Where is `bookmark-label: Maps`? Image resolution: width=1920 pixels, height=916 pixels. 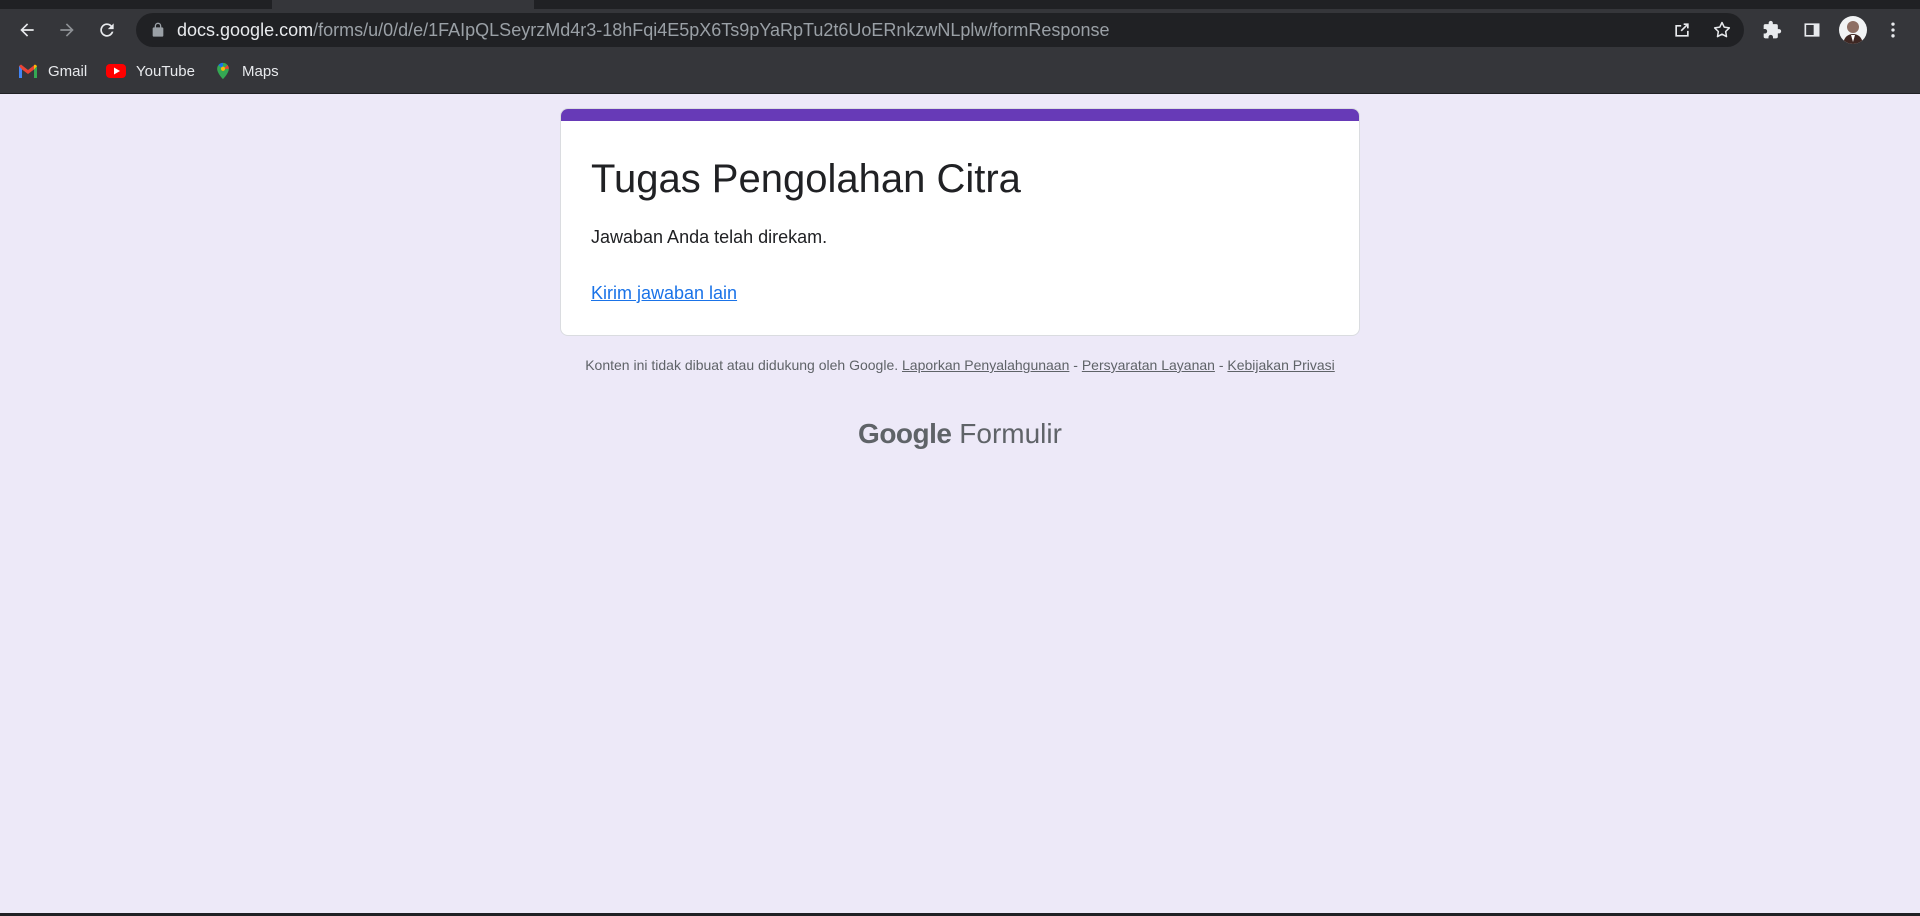 bookmark-label: Maps is located at coordinates (260, 71).